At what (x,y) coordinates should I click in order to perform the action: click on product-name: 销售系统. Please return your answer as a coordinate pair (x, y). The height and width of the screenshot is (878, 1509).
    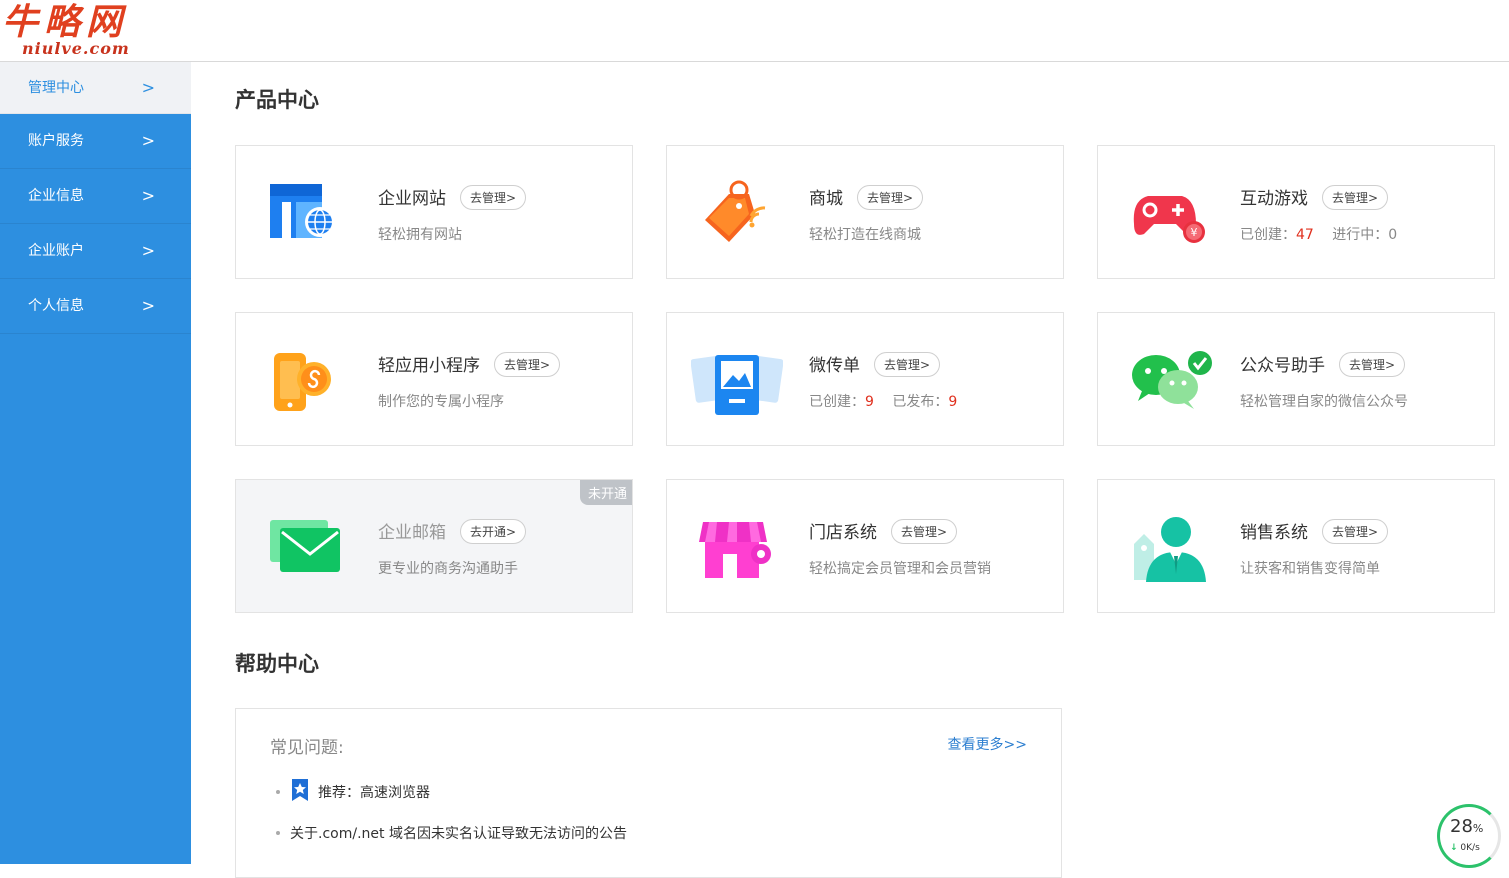
    Looking at the image, I should click on (1274, 533).